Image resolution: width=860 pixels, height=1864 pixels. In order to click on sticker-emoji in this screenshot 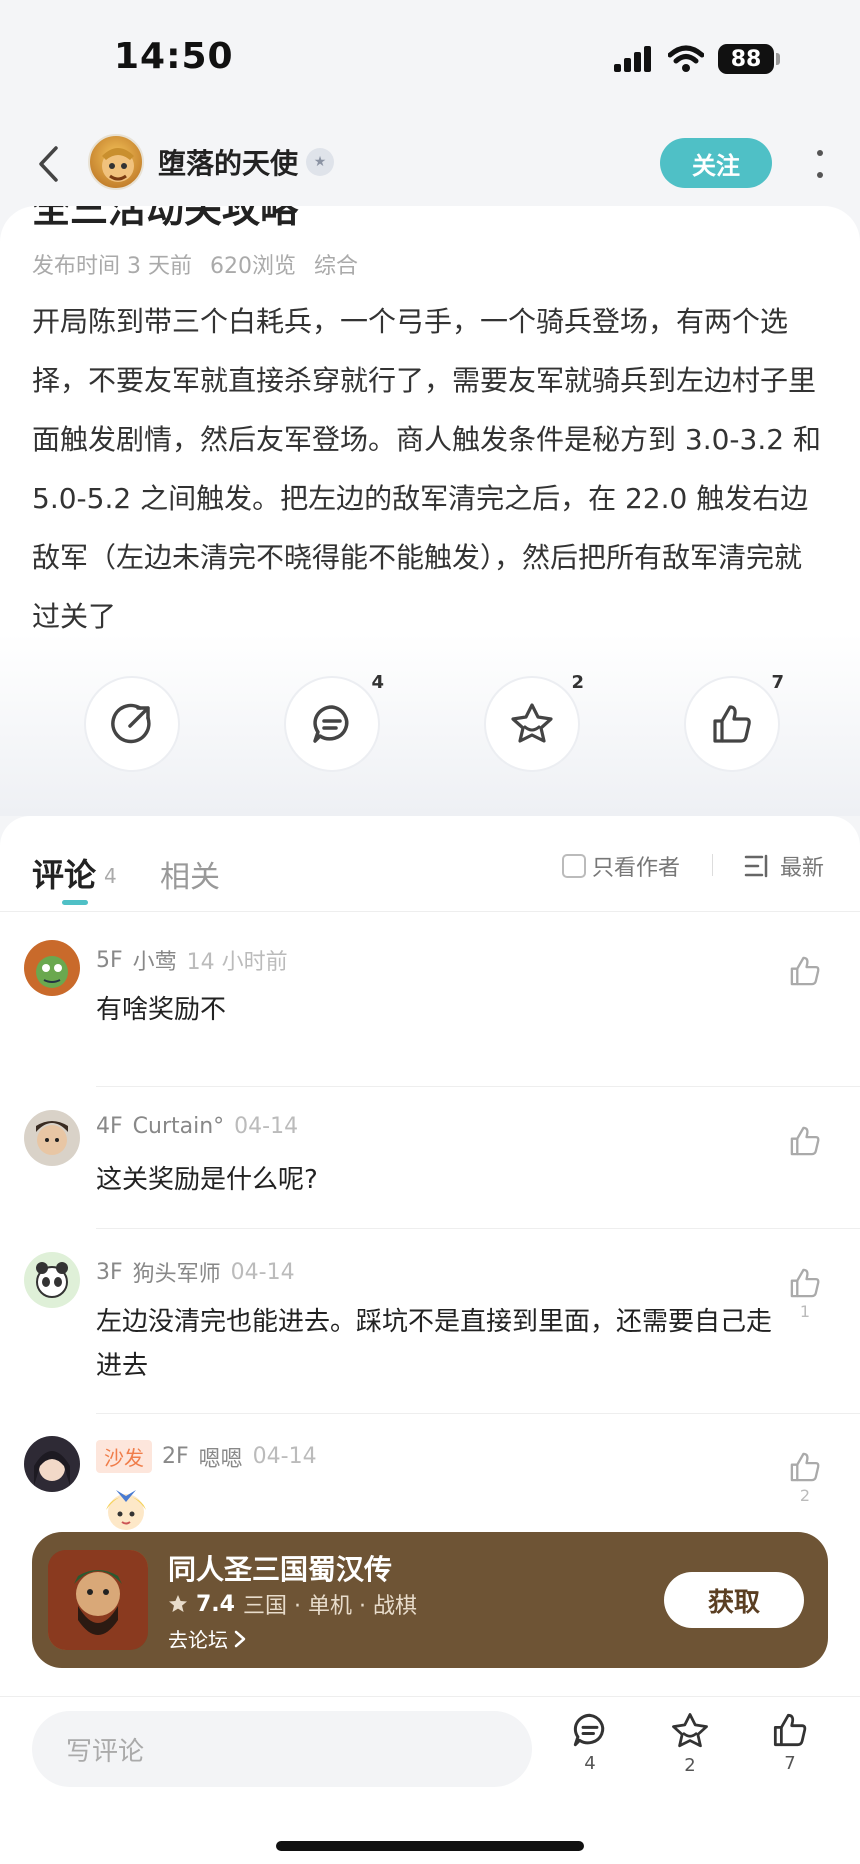, I will do `click(126, 1510)`.